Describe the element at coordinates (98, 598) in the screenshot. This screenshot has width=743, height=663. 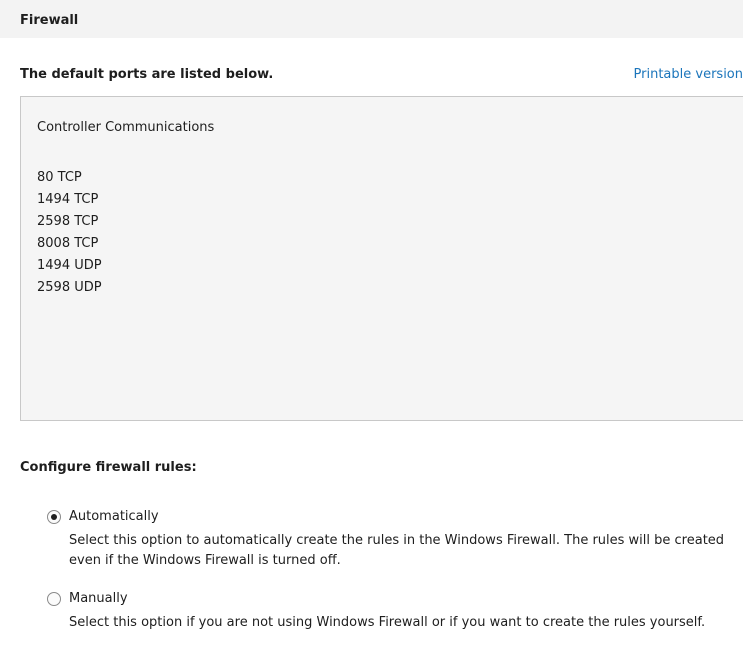
I see `manually-label: Manually` at that location.